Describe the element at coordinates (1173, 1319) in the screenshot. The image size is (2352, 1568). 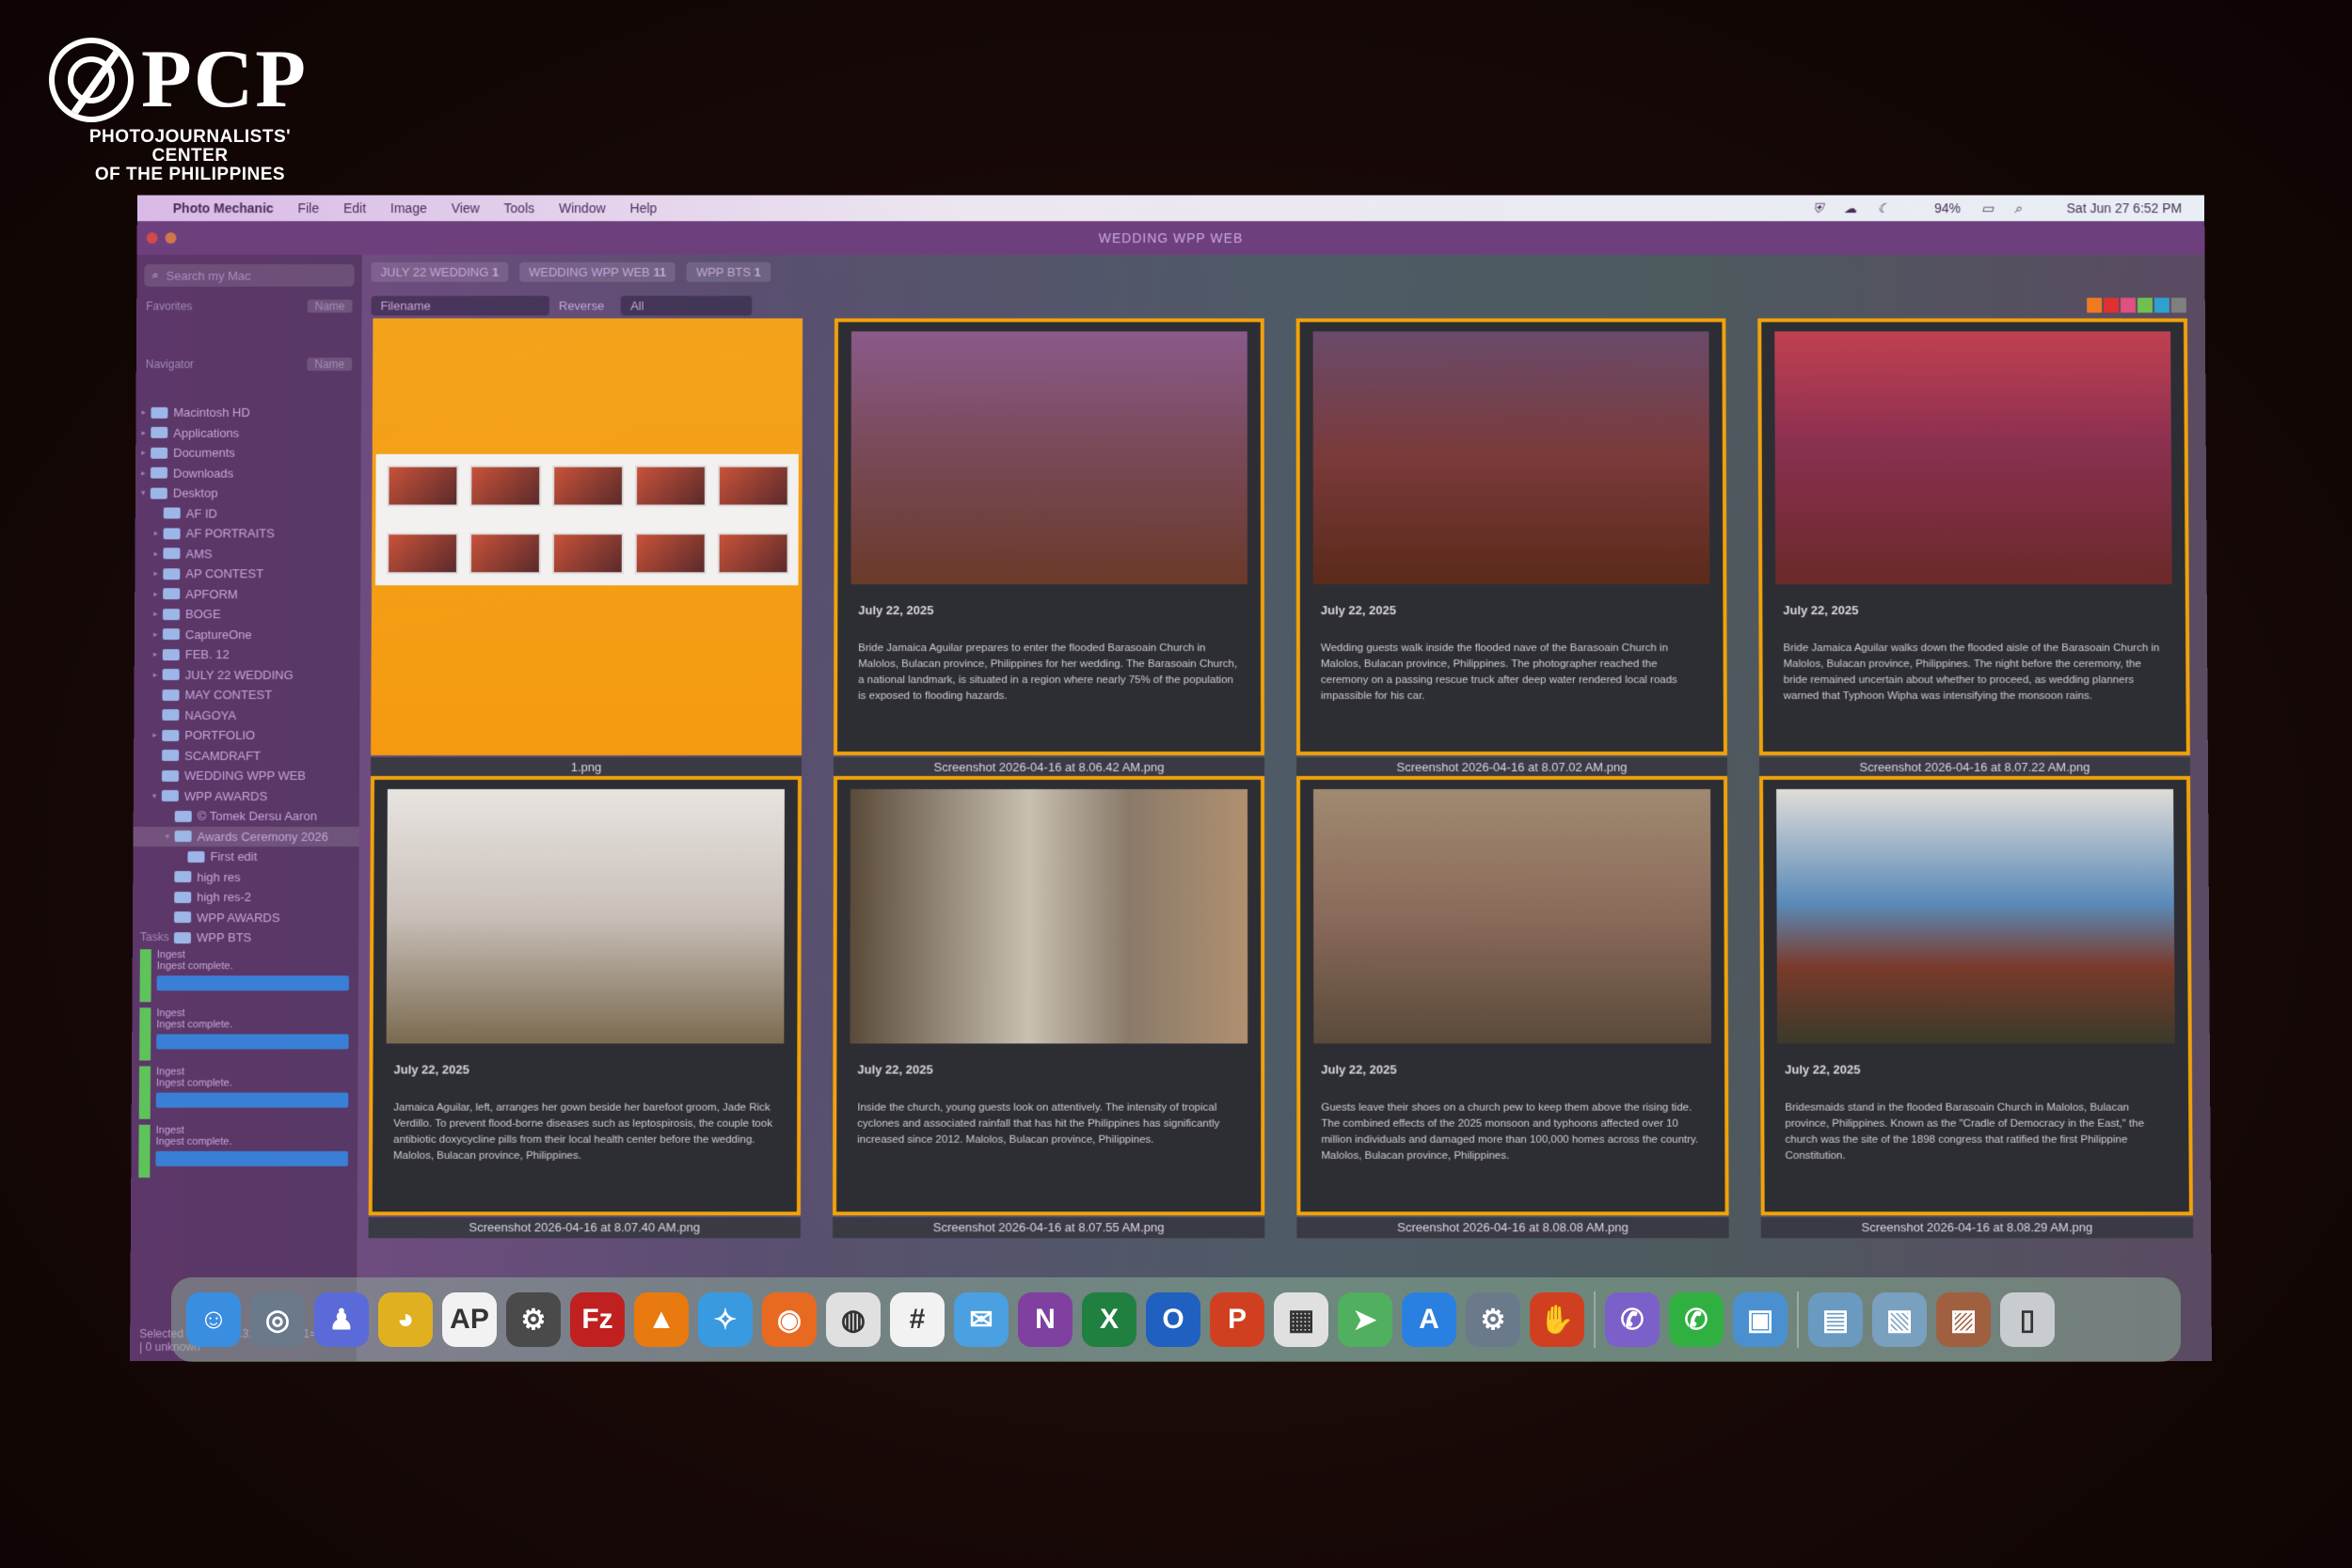
I see `outlook-icon: O` at that location.